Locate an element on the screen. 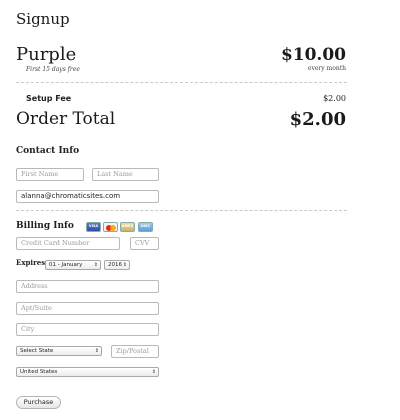 Image resolution: width=400 pixels, height=420 pixels. country-select-value: United States is located at coordinates (39, 372).